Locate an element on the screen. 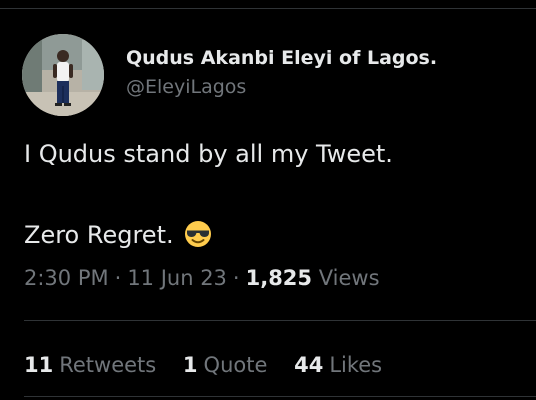 The width and height of the screenshot is (536, 400). tweet-text-line-2-text: Zero Regret. is located at coordinates (99, 235).